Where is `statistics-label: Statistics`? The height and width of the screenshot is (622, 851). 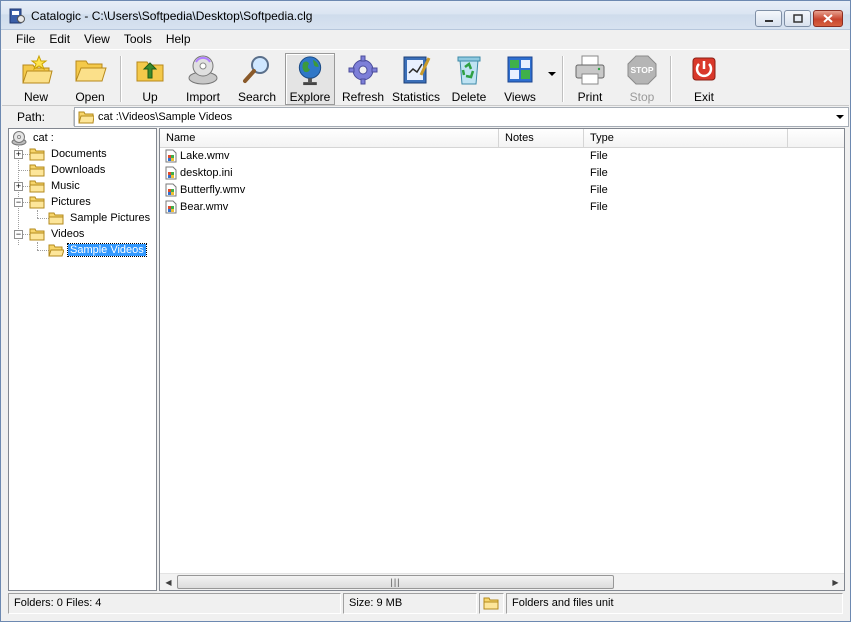 statistics-label: Statistics is located at coordinates (415, 97).